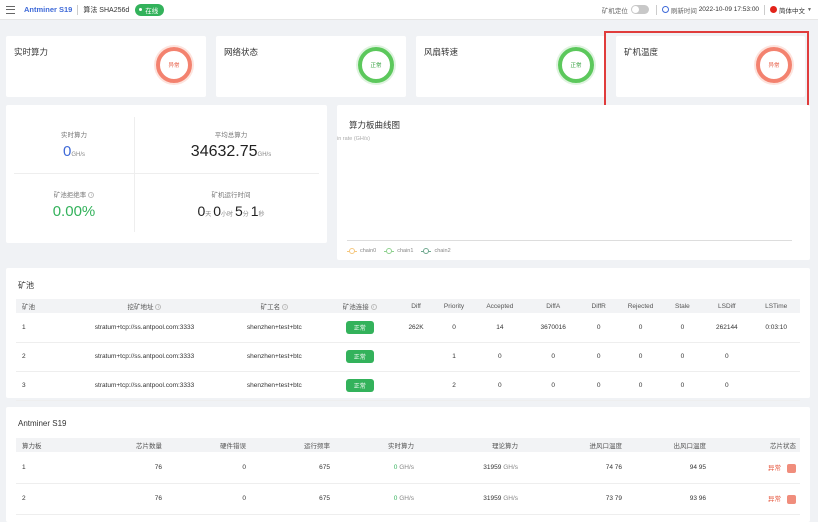 Image resolution: width=818 pixels, height=522 pixels. I want to click on col-header: 出风口温度, so click(668, 445).